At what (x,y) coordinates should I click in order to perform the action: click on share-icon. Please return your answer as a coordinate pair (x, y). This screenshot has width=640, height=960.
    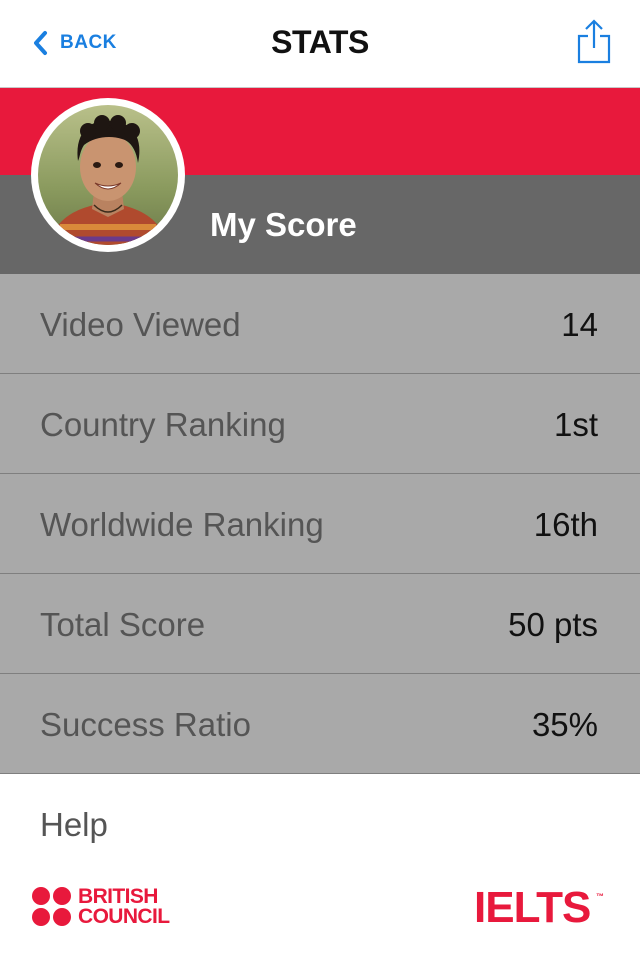
    Looking at the image, I should click on (594, 41).